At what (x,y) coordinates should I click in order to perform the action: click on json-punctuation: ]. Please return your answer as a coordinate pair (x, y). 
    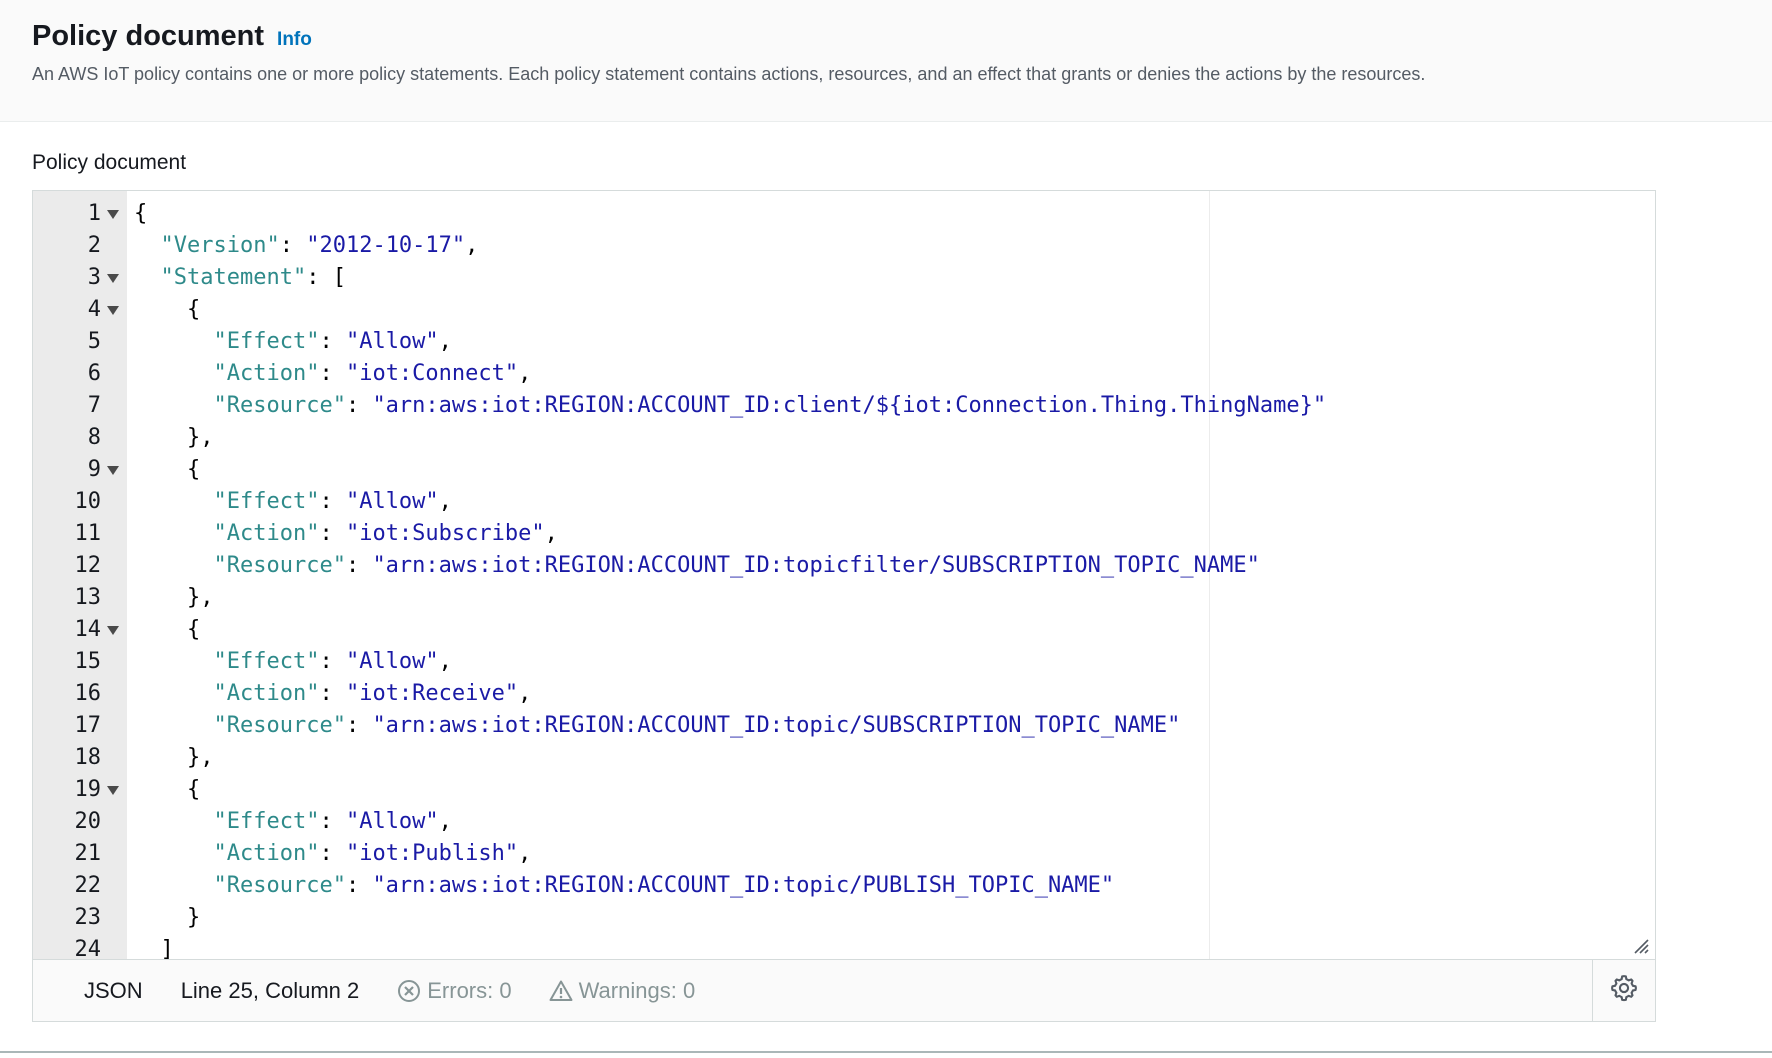
    Looking at the image, I should click on (154, 948).